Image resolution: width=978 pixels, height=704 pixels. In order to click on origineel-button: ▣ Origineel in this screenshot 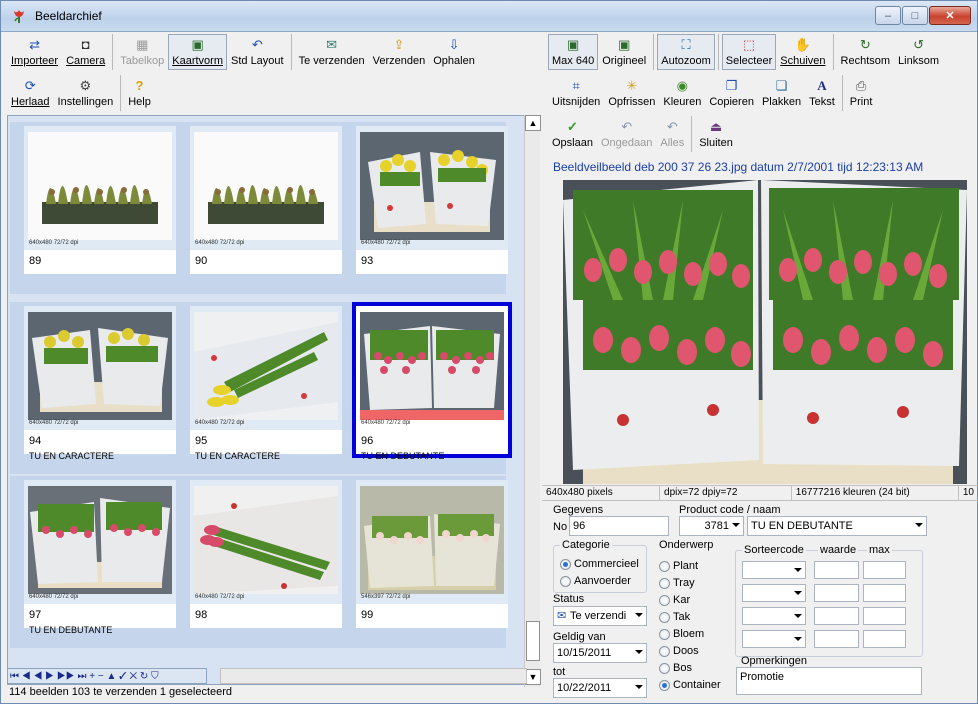, I will do `click(624, 52)`.